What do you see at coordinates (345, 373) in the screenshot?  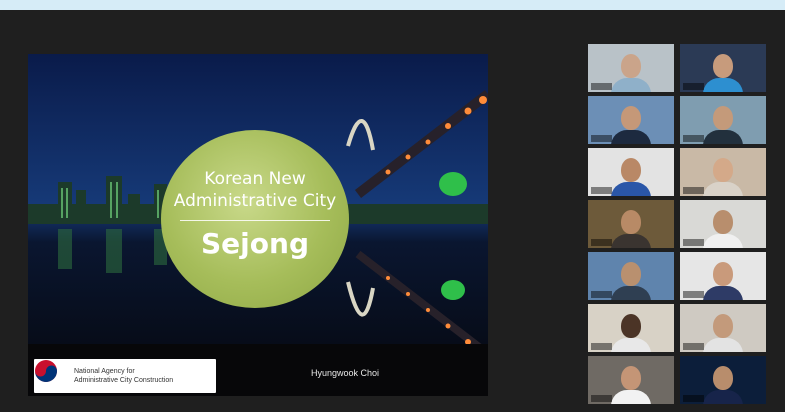 I see `presenter-name: Hyungwook Choi` at bounding box center [345, 373].